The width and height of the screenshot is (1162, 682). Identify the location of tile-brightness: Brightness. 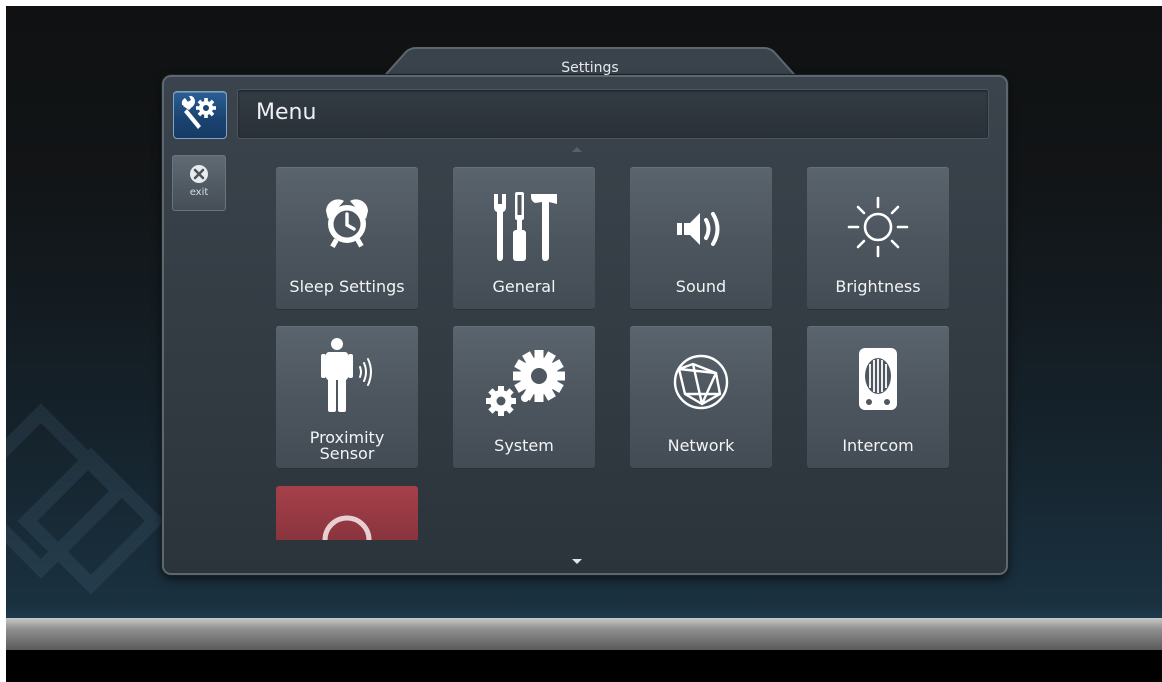
(878, 238).